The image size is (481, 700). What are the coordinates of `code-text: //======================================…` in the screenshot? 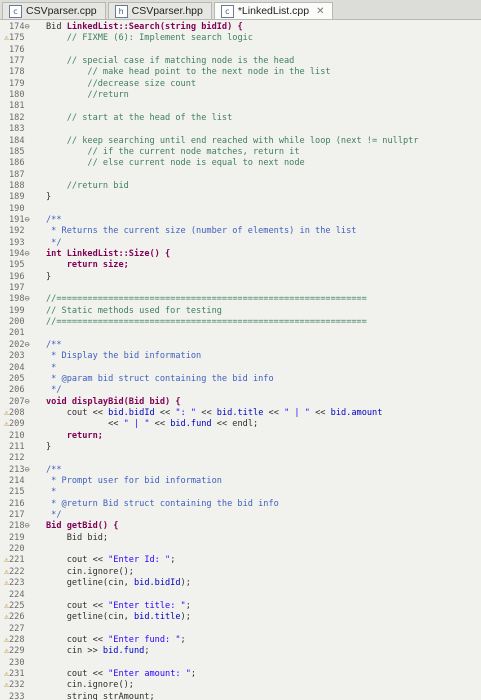 It's located at (206, 299).